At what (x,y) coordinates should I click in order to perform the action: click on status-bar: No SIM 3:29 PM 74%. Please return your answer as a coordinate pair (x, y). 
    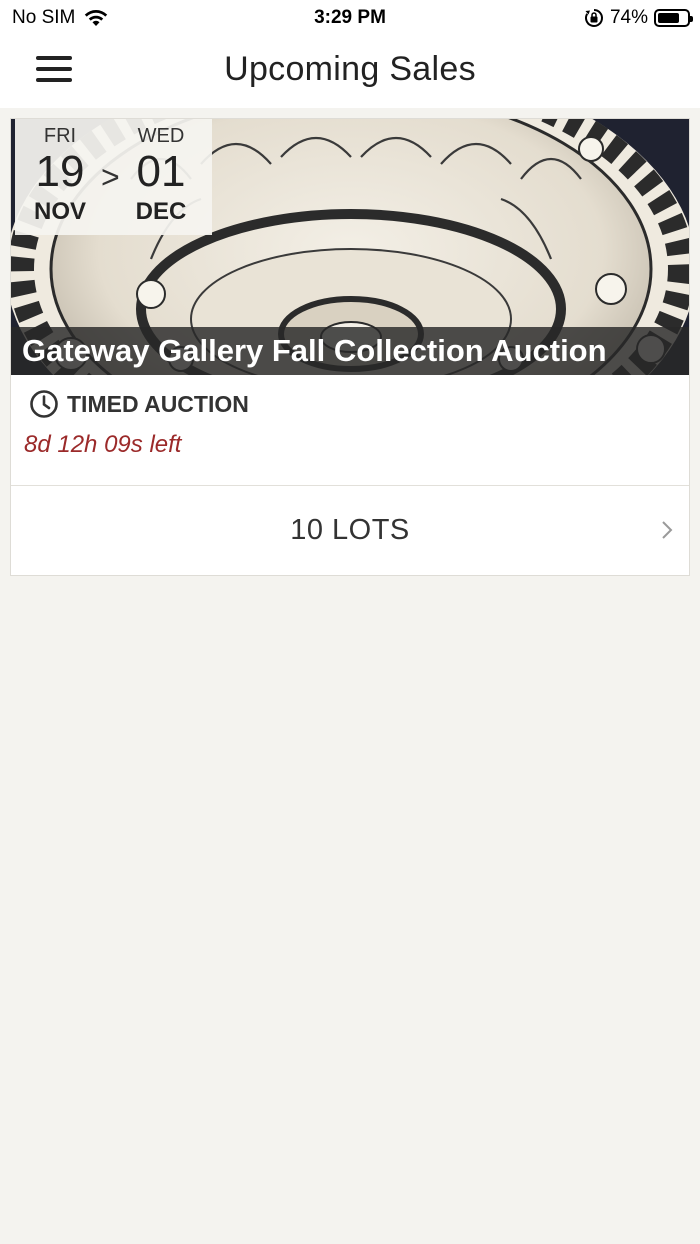
    Looking at the image, I should click on (350, 18).